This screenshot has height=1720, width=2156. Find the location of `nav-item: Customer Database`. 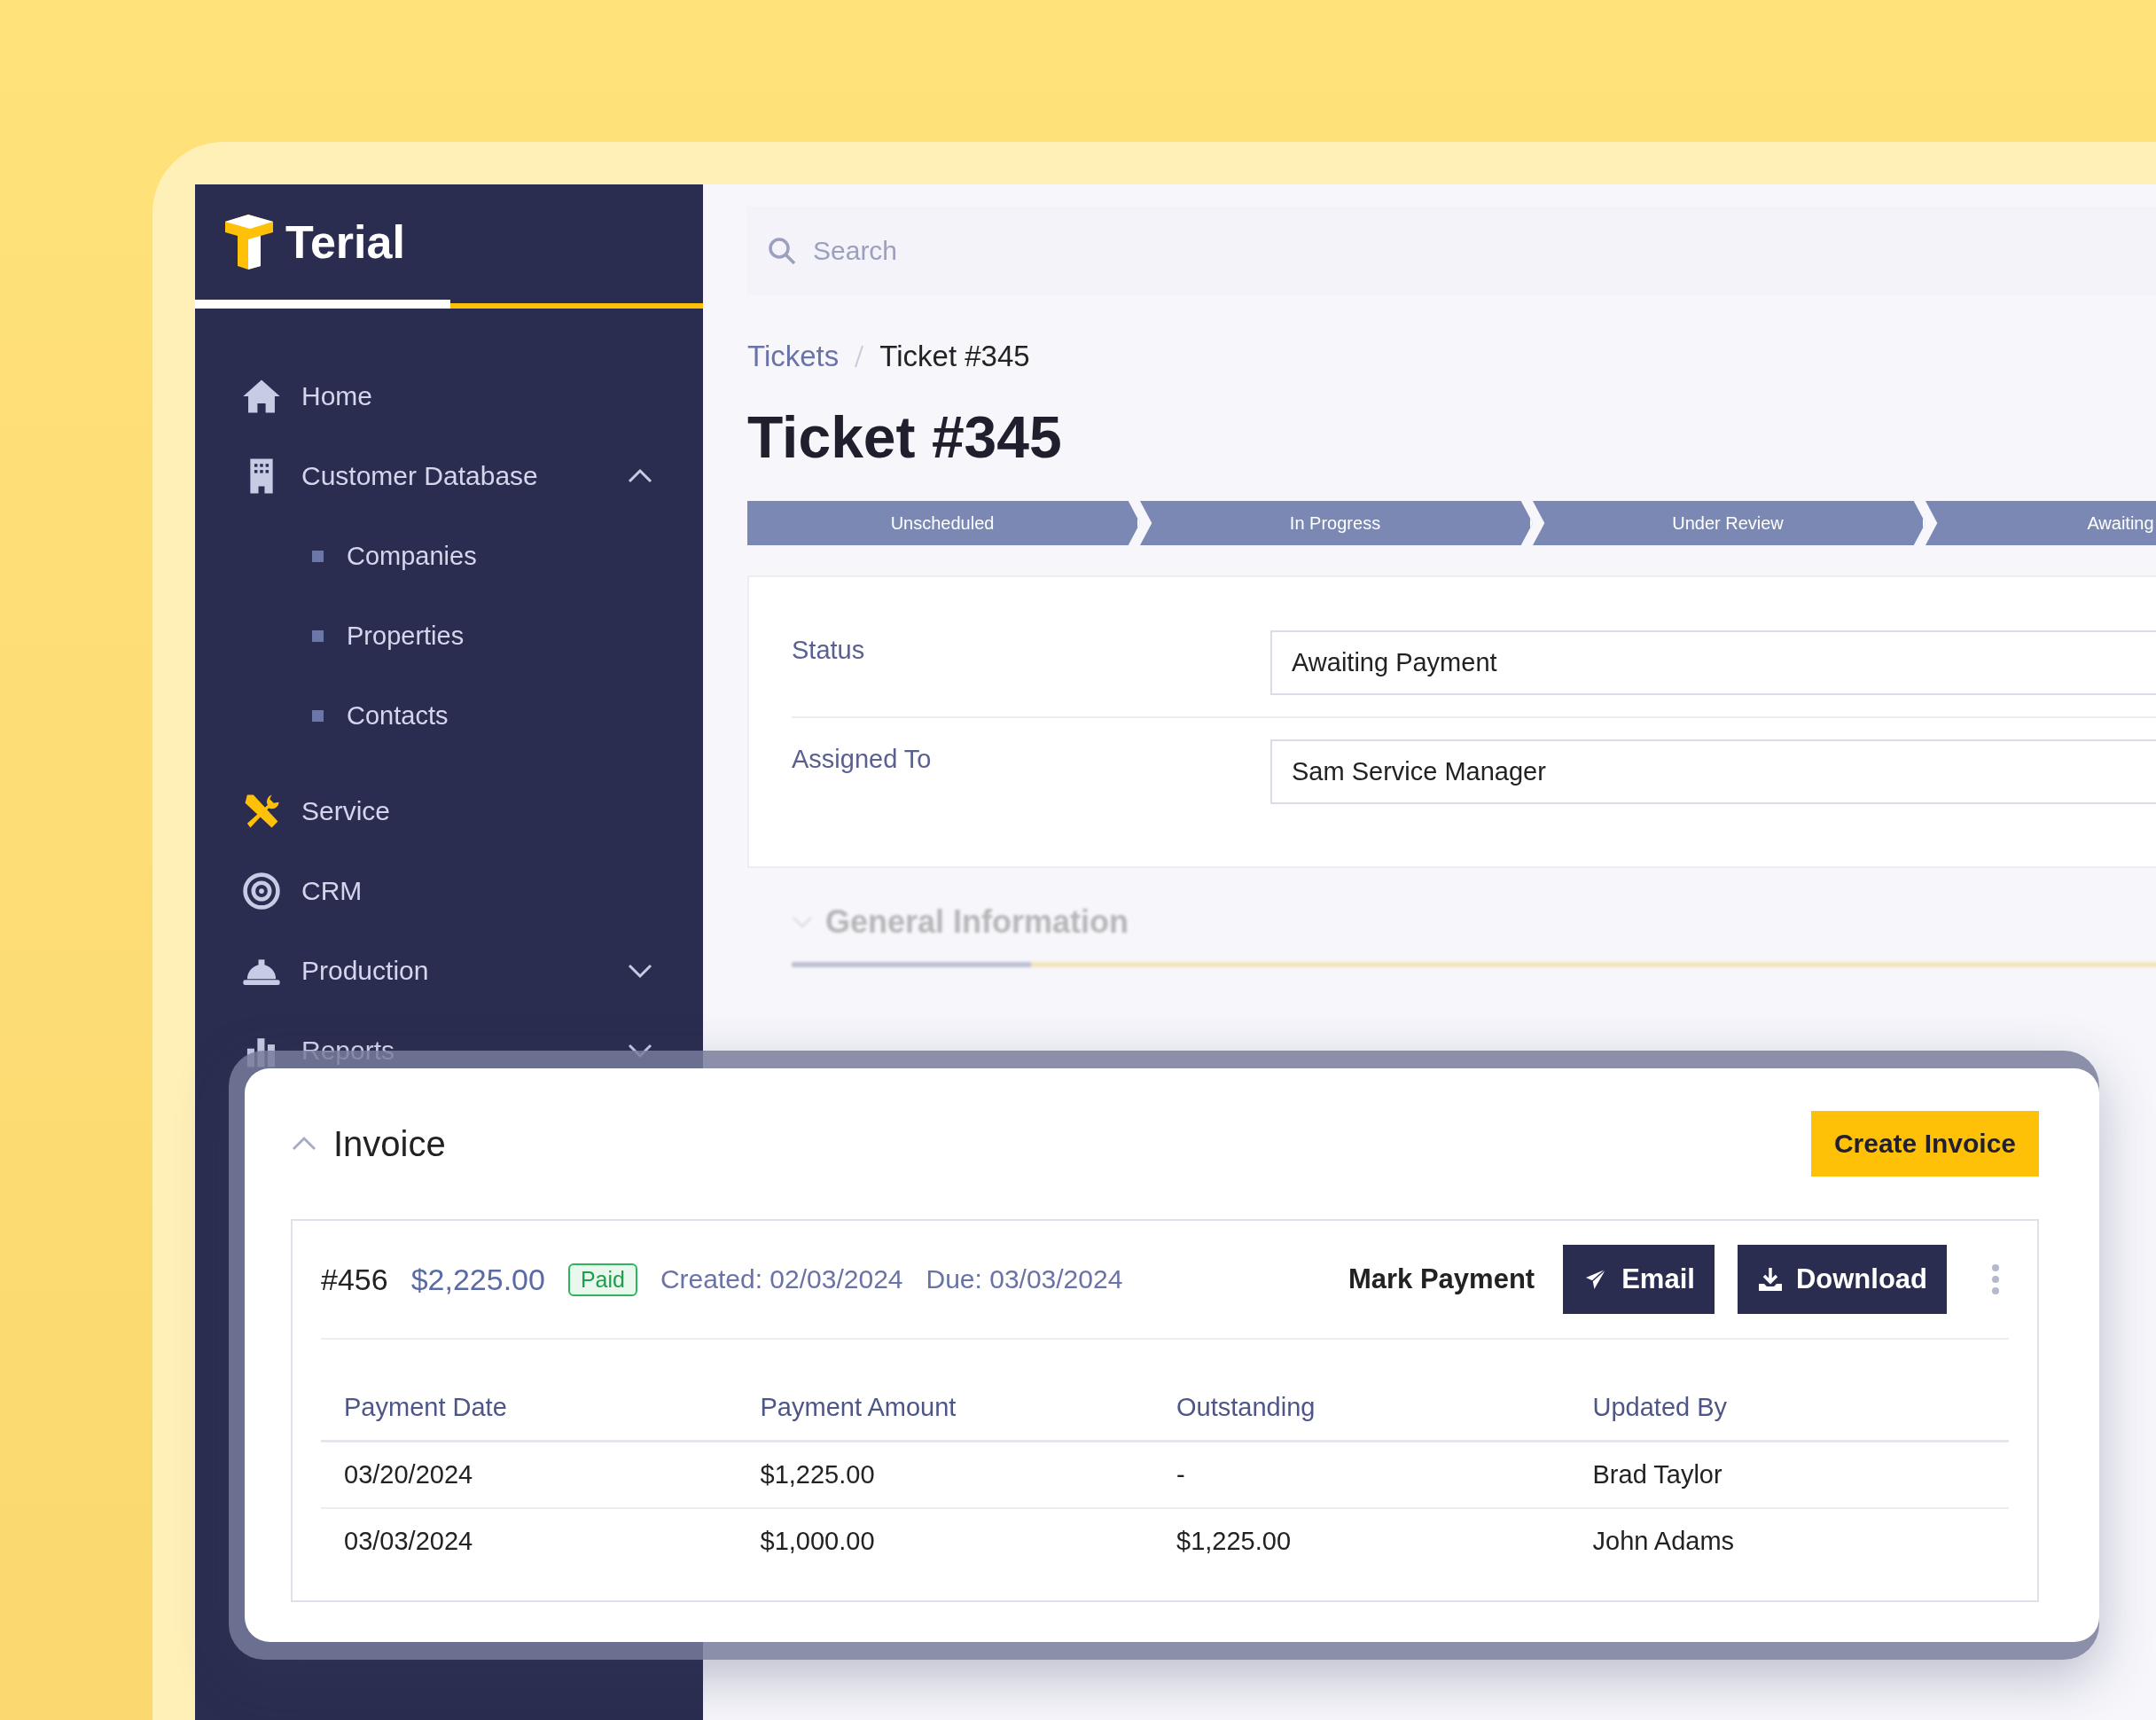

nav-item: Customer Database is located at coordinates (472, 476).